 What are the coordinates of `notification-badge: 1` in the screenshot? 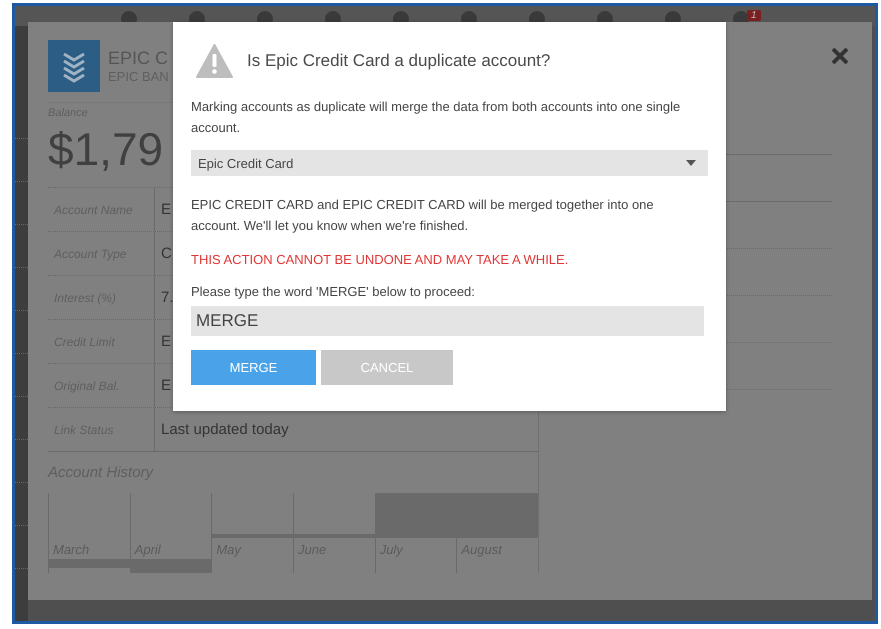 It's located at (754, 15).